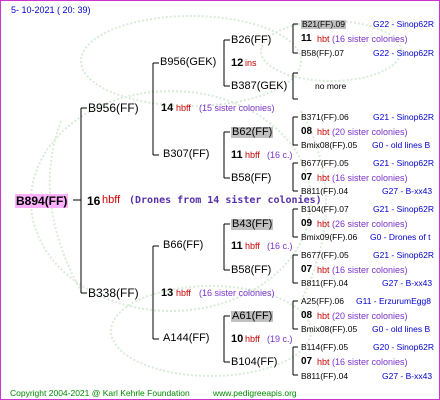  I want to click on gen2-queen: A144(FF), so click(186, 338).